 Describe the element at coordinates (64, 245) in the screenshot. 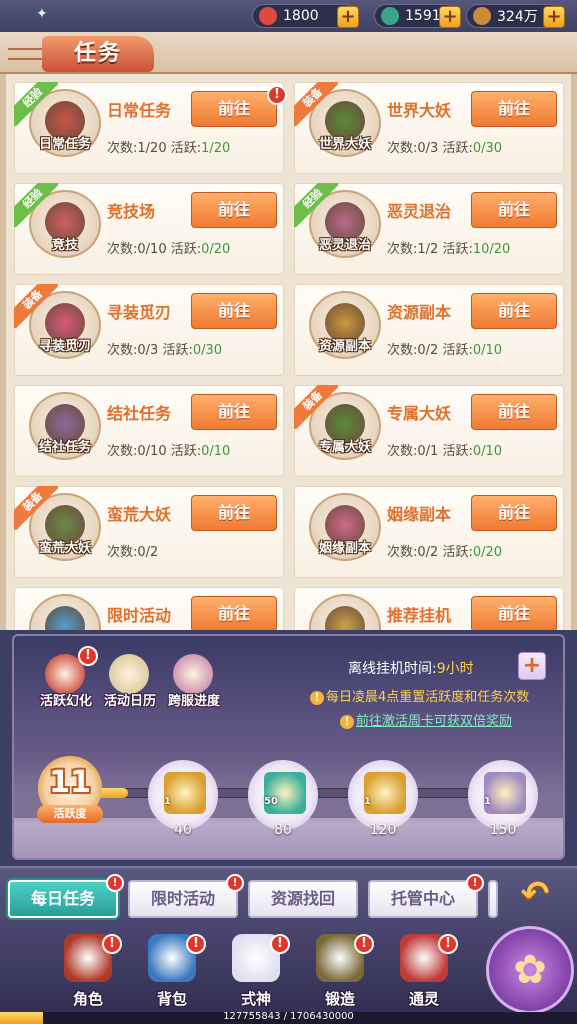

I see `task-icon-label: 竞技` at that location.